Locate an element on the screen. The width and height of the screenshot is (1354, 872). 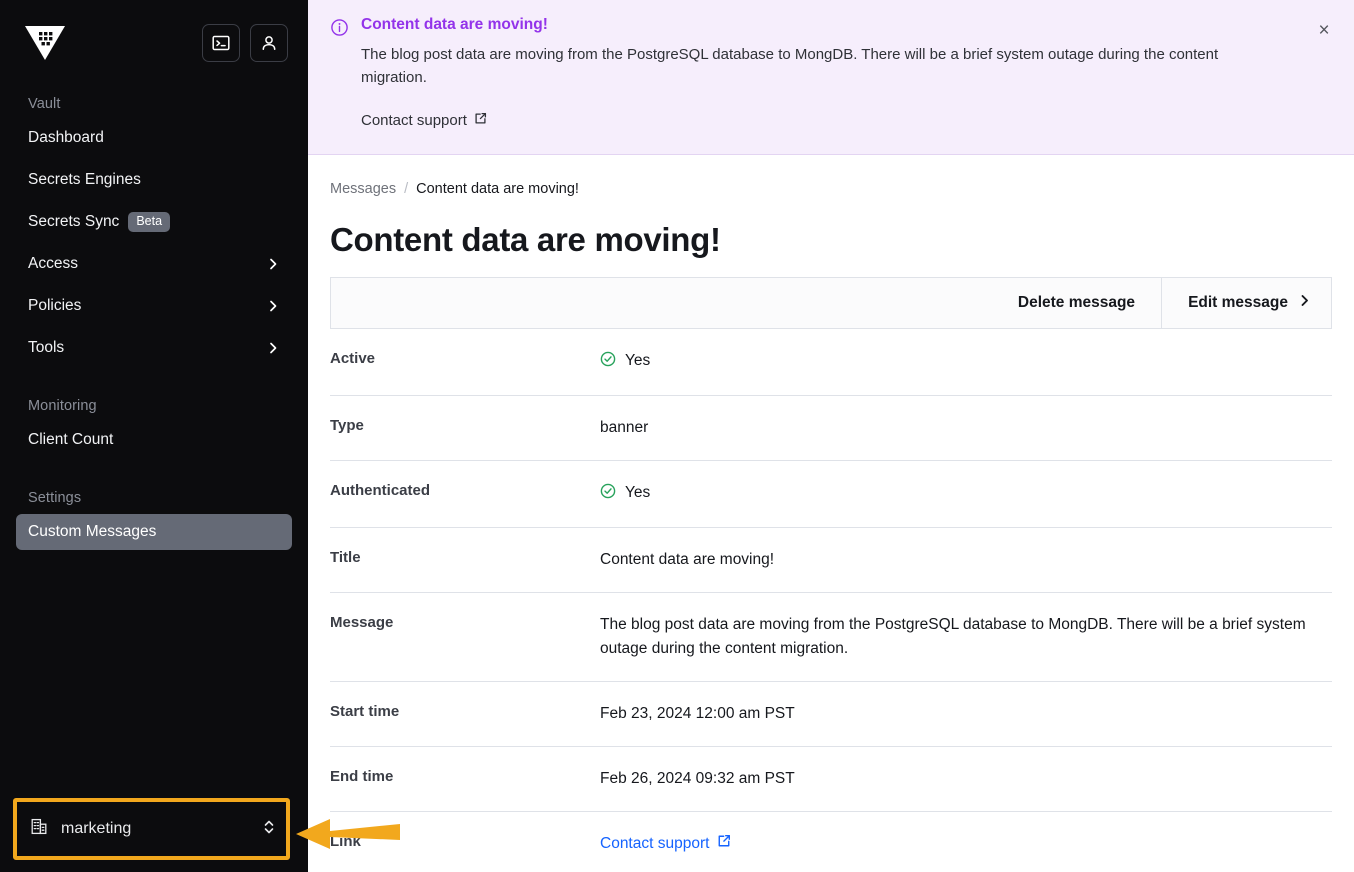
sidebar-item-label: Dashboard is located at coordinates (66, 137).